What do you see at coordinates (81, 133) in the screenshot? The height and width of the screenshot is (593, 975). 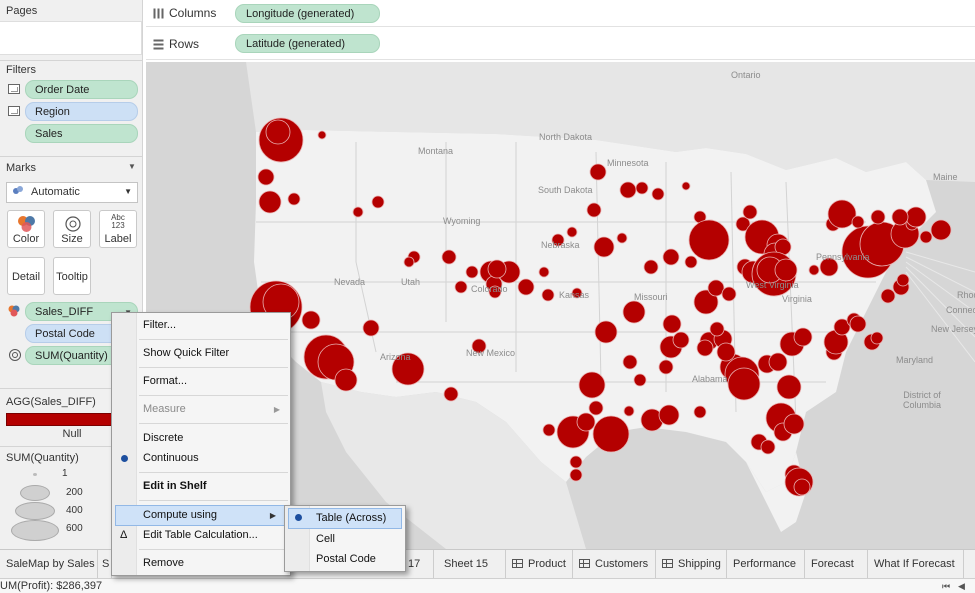 I see `filter-pill-sales: Sales` at bounding box center [81, 133].